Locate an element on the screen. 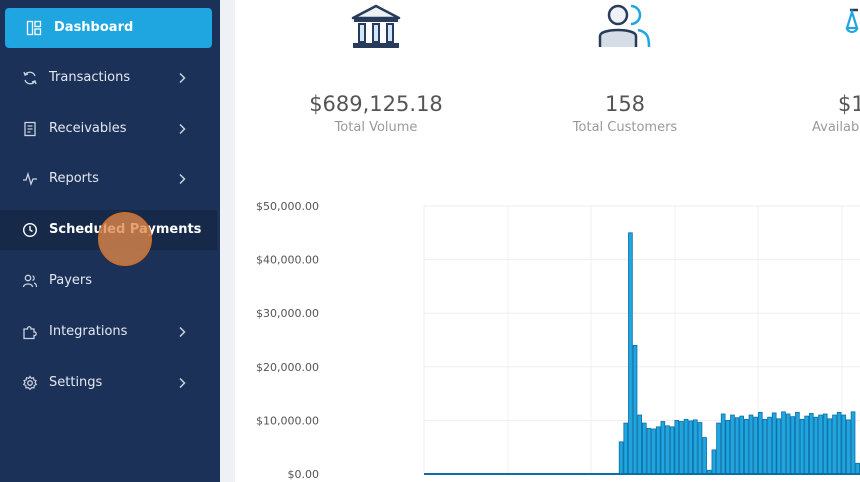 The height and width of the screenshot is (482, 860). stat-value: $689,125.18 is located at coordinates (376, 104).